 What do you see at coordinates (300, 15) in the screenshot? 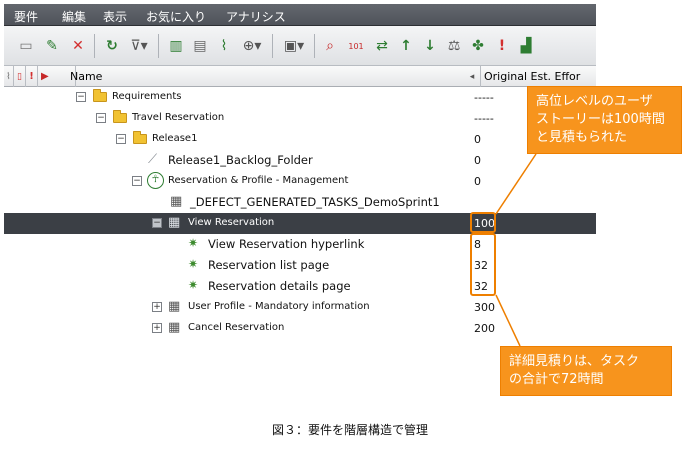
I see `menu-bar: 要件 編集 表示 お気に入り アナリシス` at bounding box center [300, 15].